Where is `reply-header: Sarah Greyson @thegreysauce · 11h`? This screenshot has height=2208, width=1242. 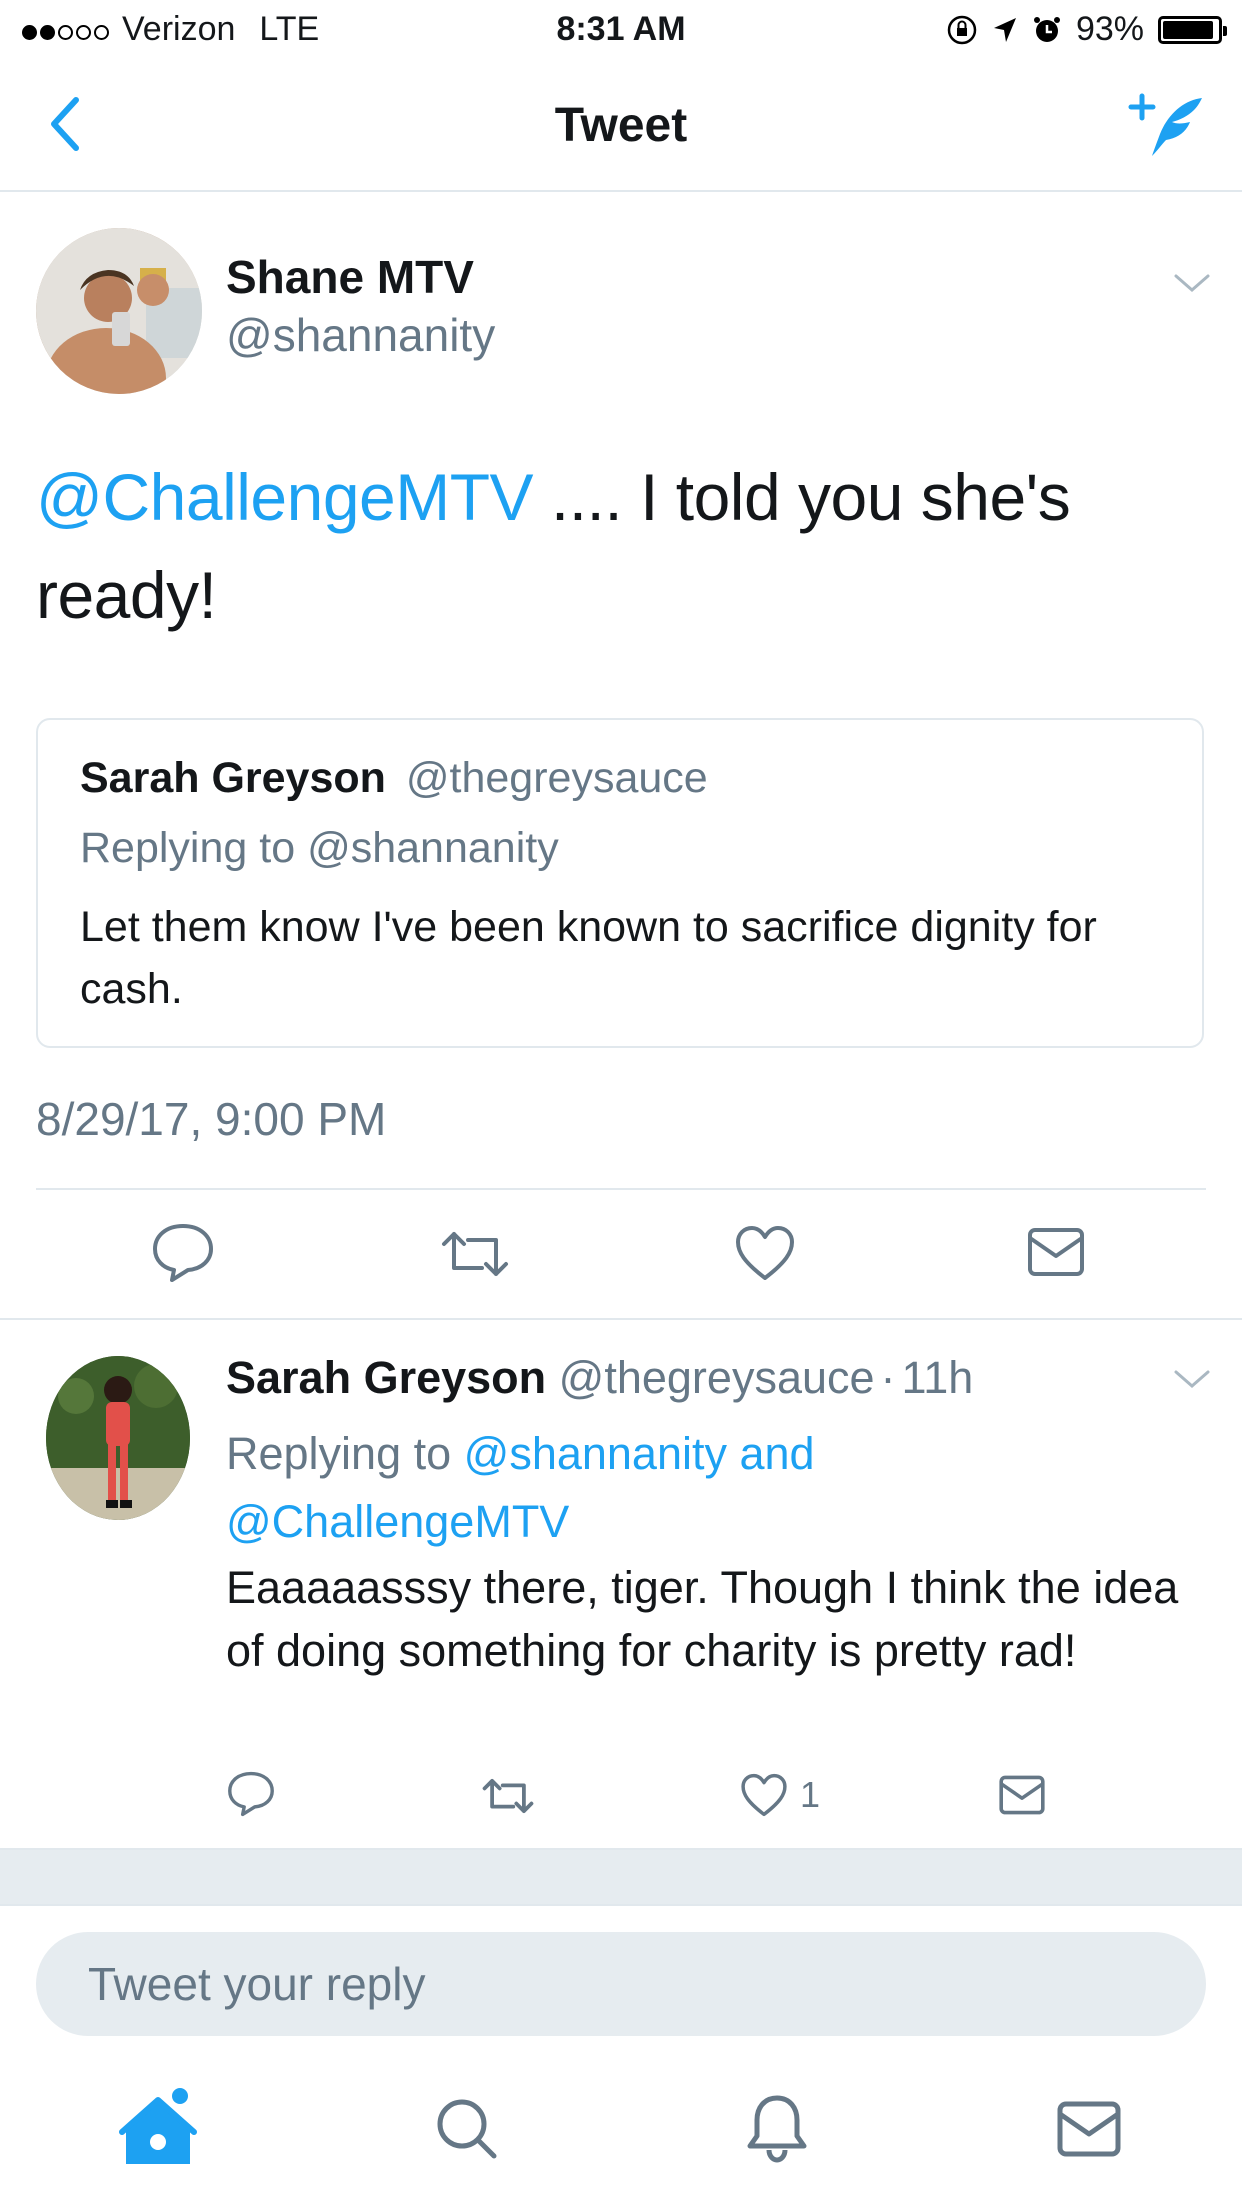
reply-header: Sarah Greyson @thegreysauce · 11h is located at coordinates (599, 1378).